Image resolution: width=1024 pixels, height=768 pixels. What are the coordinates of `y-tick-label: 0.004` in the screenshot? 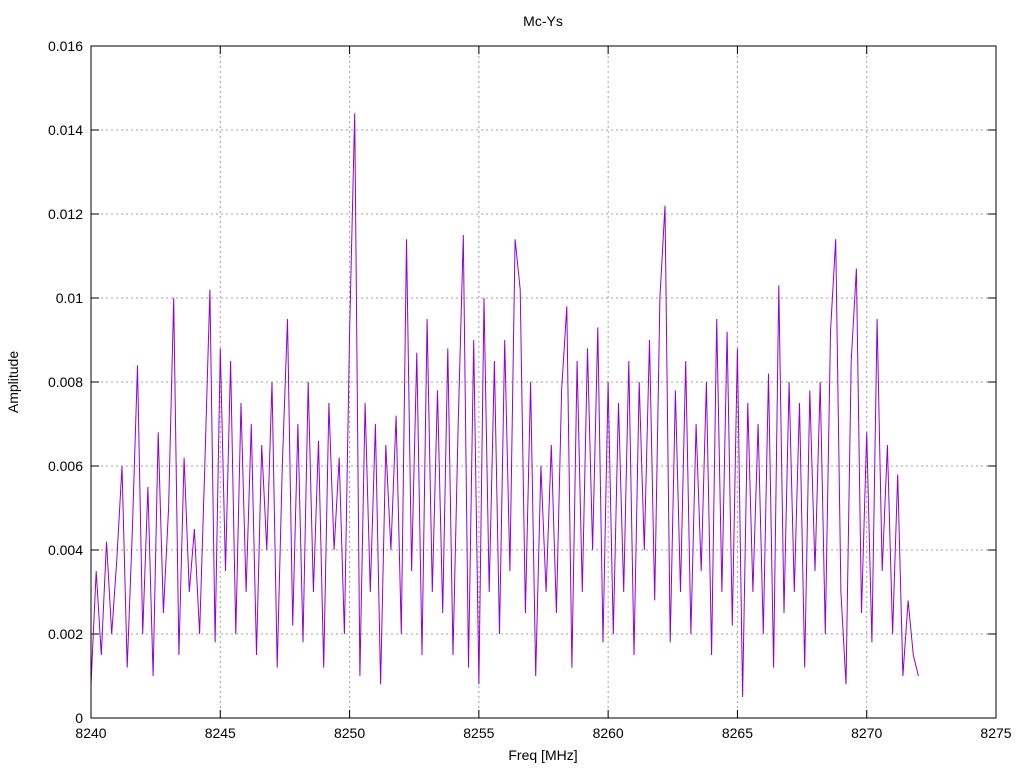 It's located at (65, 550).